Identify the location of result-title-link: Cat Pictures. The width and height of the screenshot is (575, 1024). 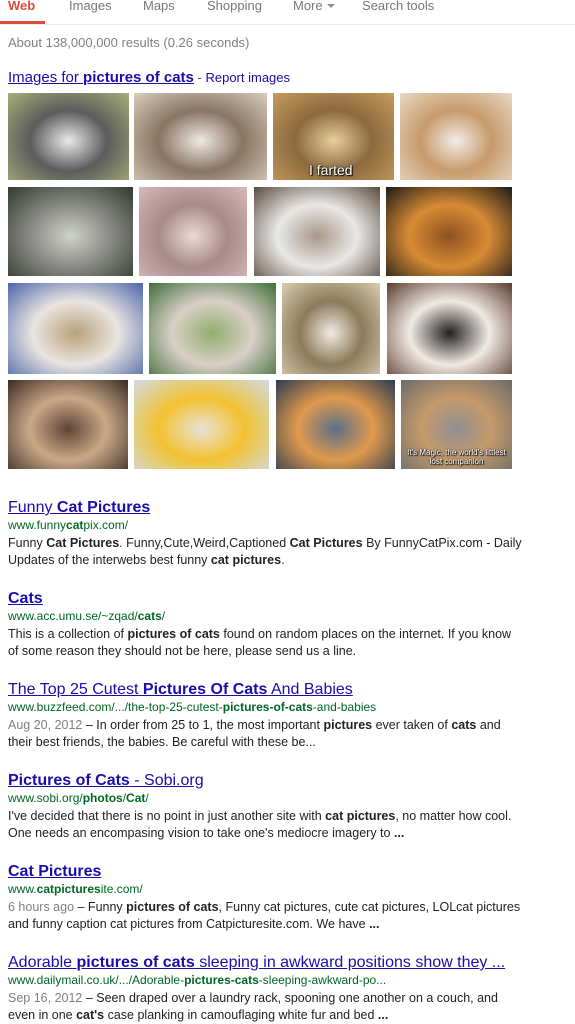
(268, 872).